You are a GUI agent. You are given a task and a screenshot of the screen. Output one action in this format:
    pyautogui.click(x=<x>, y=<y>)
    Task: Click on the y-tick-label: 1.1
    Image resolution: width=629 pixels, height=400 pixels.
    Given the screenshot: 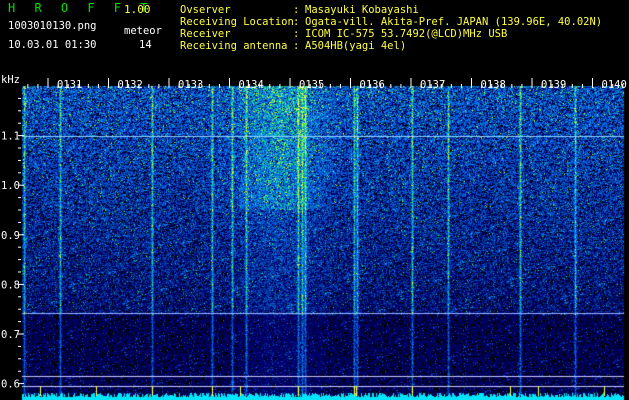 What is the action you would take?
    pyautogui.click(x=10, y=137)
    